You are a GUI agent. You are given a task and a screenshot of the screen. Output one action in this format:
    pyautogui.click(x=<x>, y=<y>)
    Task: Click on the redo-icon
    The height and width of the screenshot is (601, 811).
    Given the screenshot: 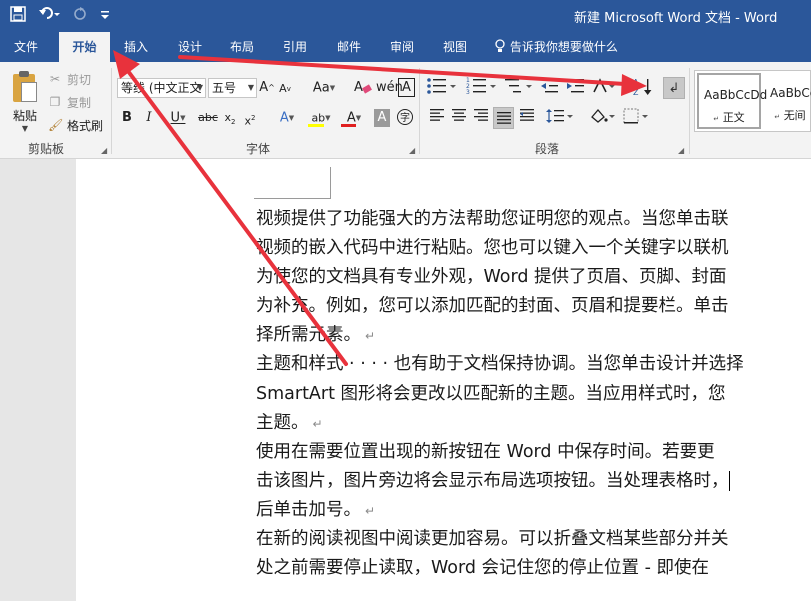 What is the action you would take?
    pyautogui.click(x=80, y=17)
    